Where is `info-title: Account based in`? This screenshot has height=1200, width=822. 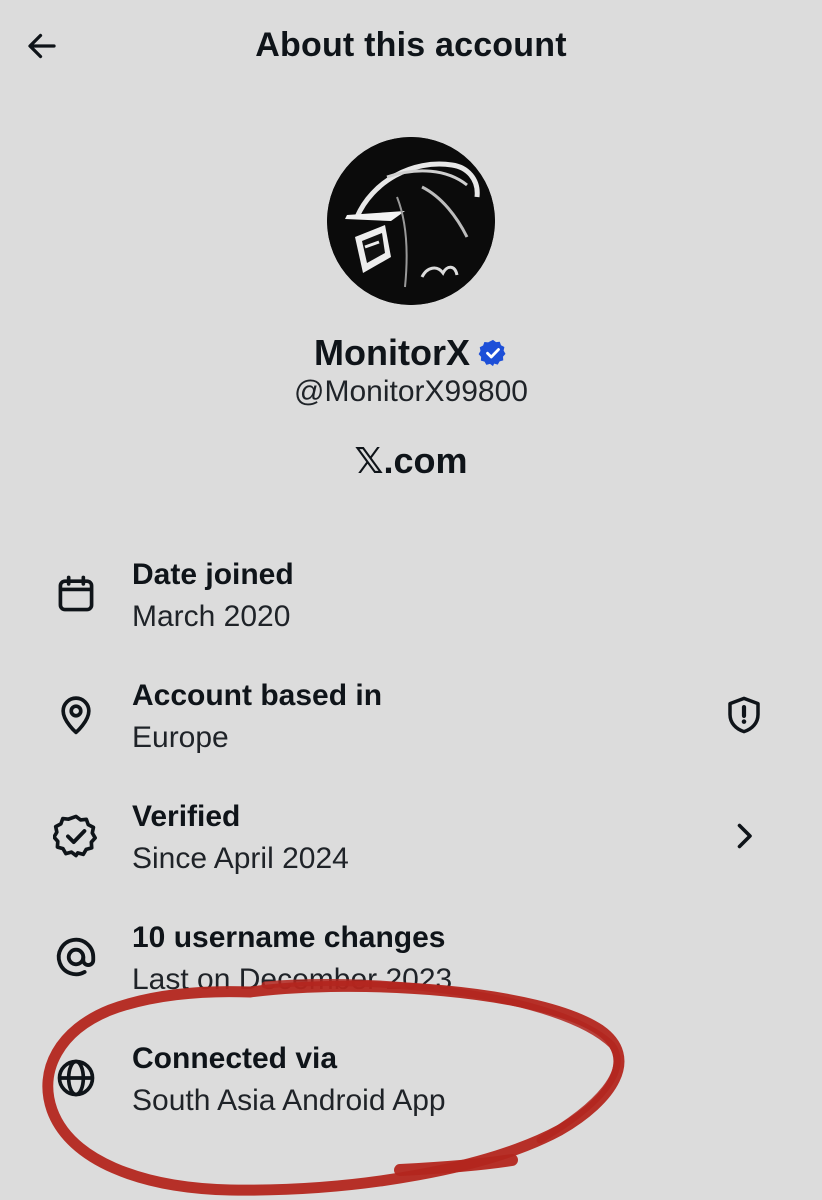 info-title: Account based in is located at coordinates (257, 695).